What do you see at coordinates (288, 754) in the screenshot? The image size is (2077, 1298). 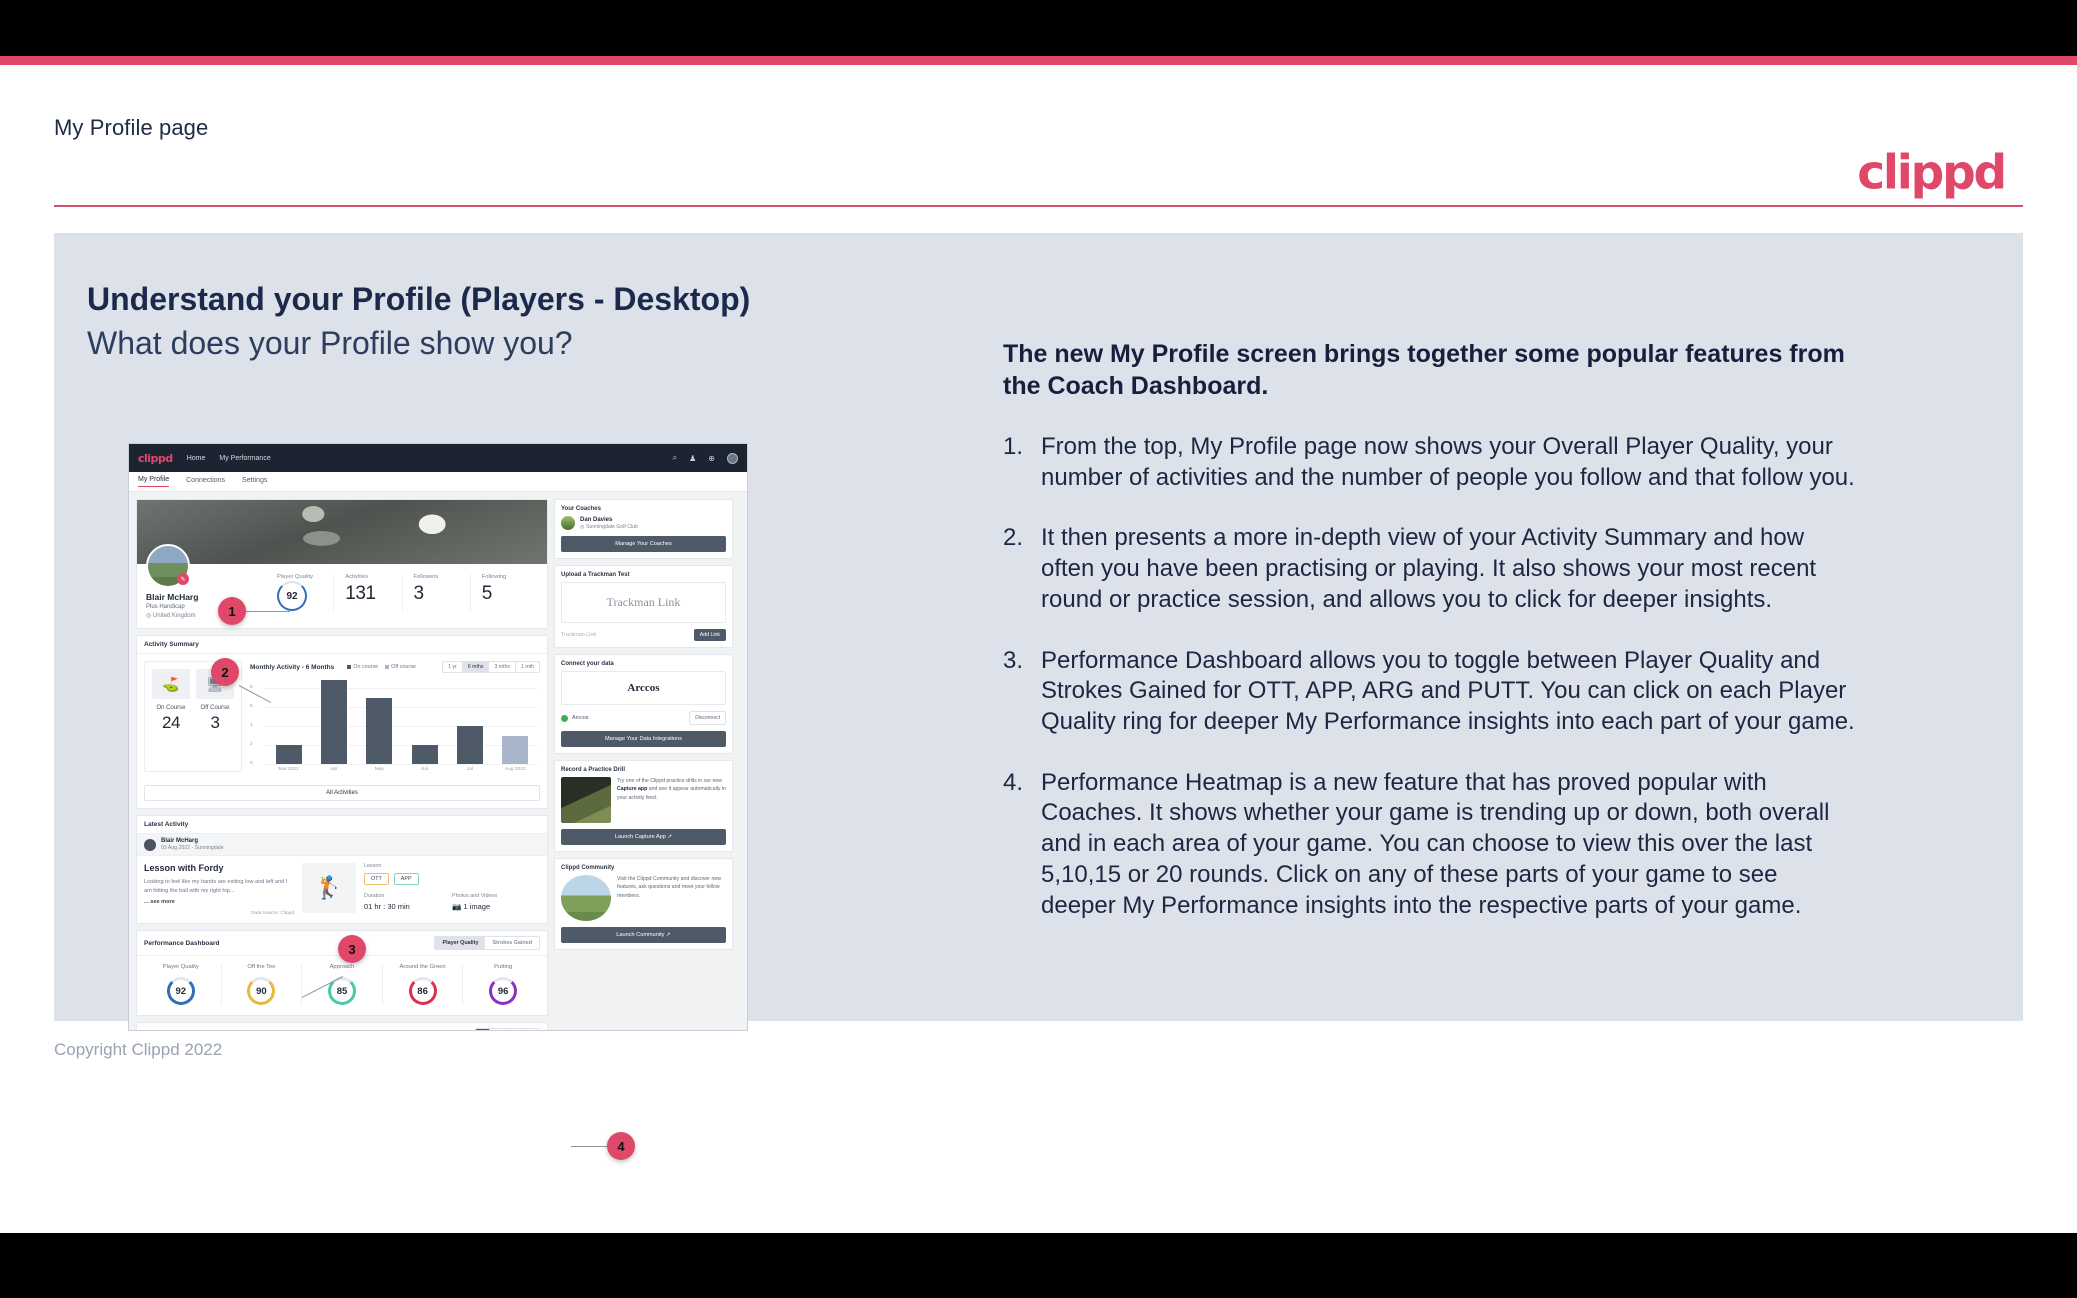 I see `bar-mar` at bounding box center [288, 754].